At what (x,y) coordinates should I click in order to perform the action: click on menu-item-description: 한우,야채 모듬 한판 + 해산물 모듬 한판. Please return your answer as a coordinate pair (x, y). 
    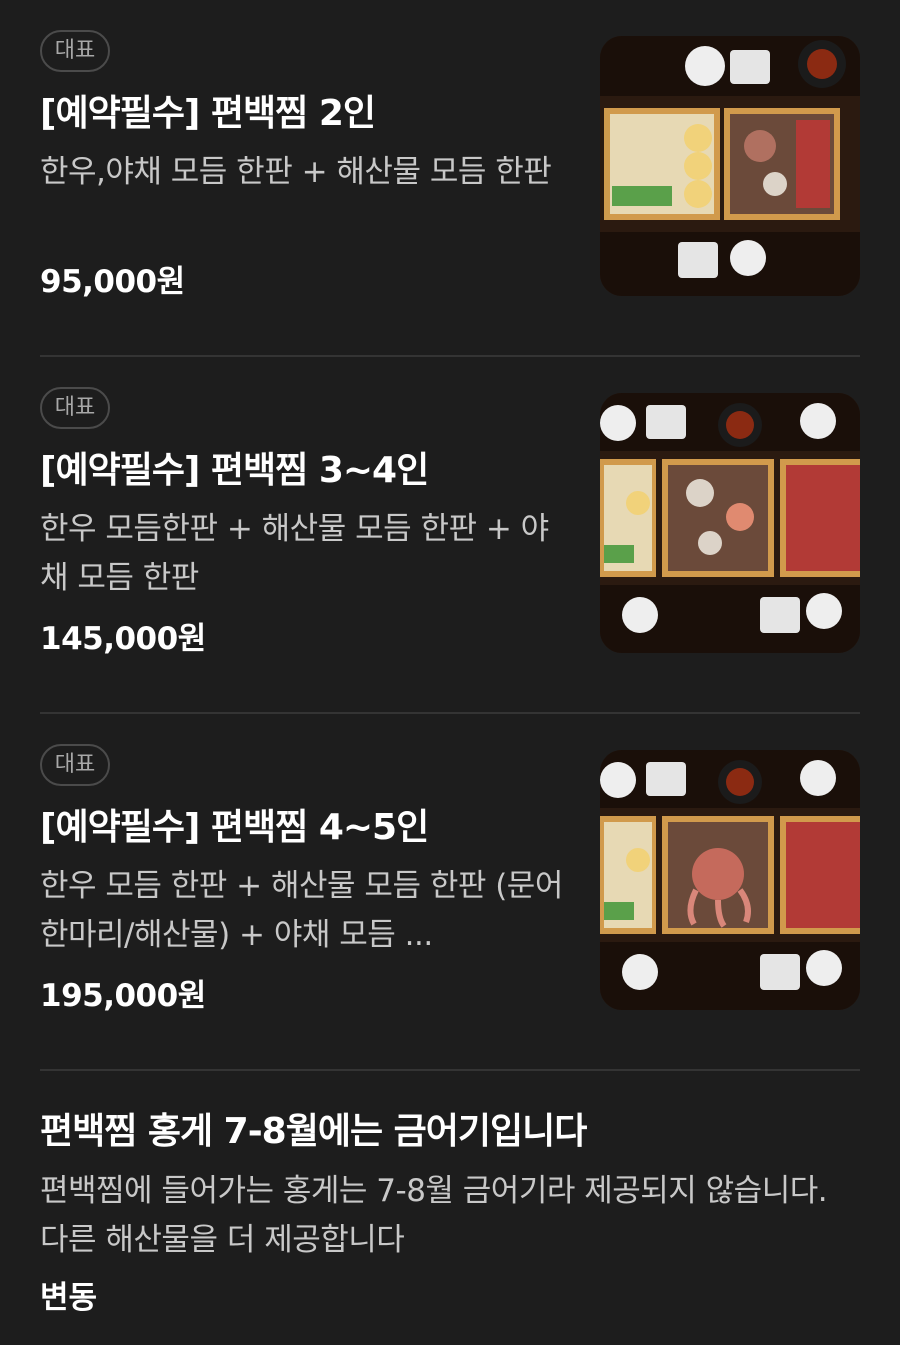
    Looking at the image, I should click on (296, 172).